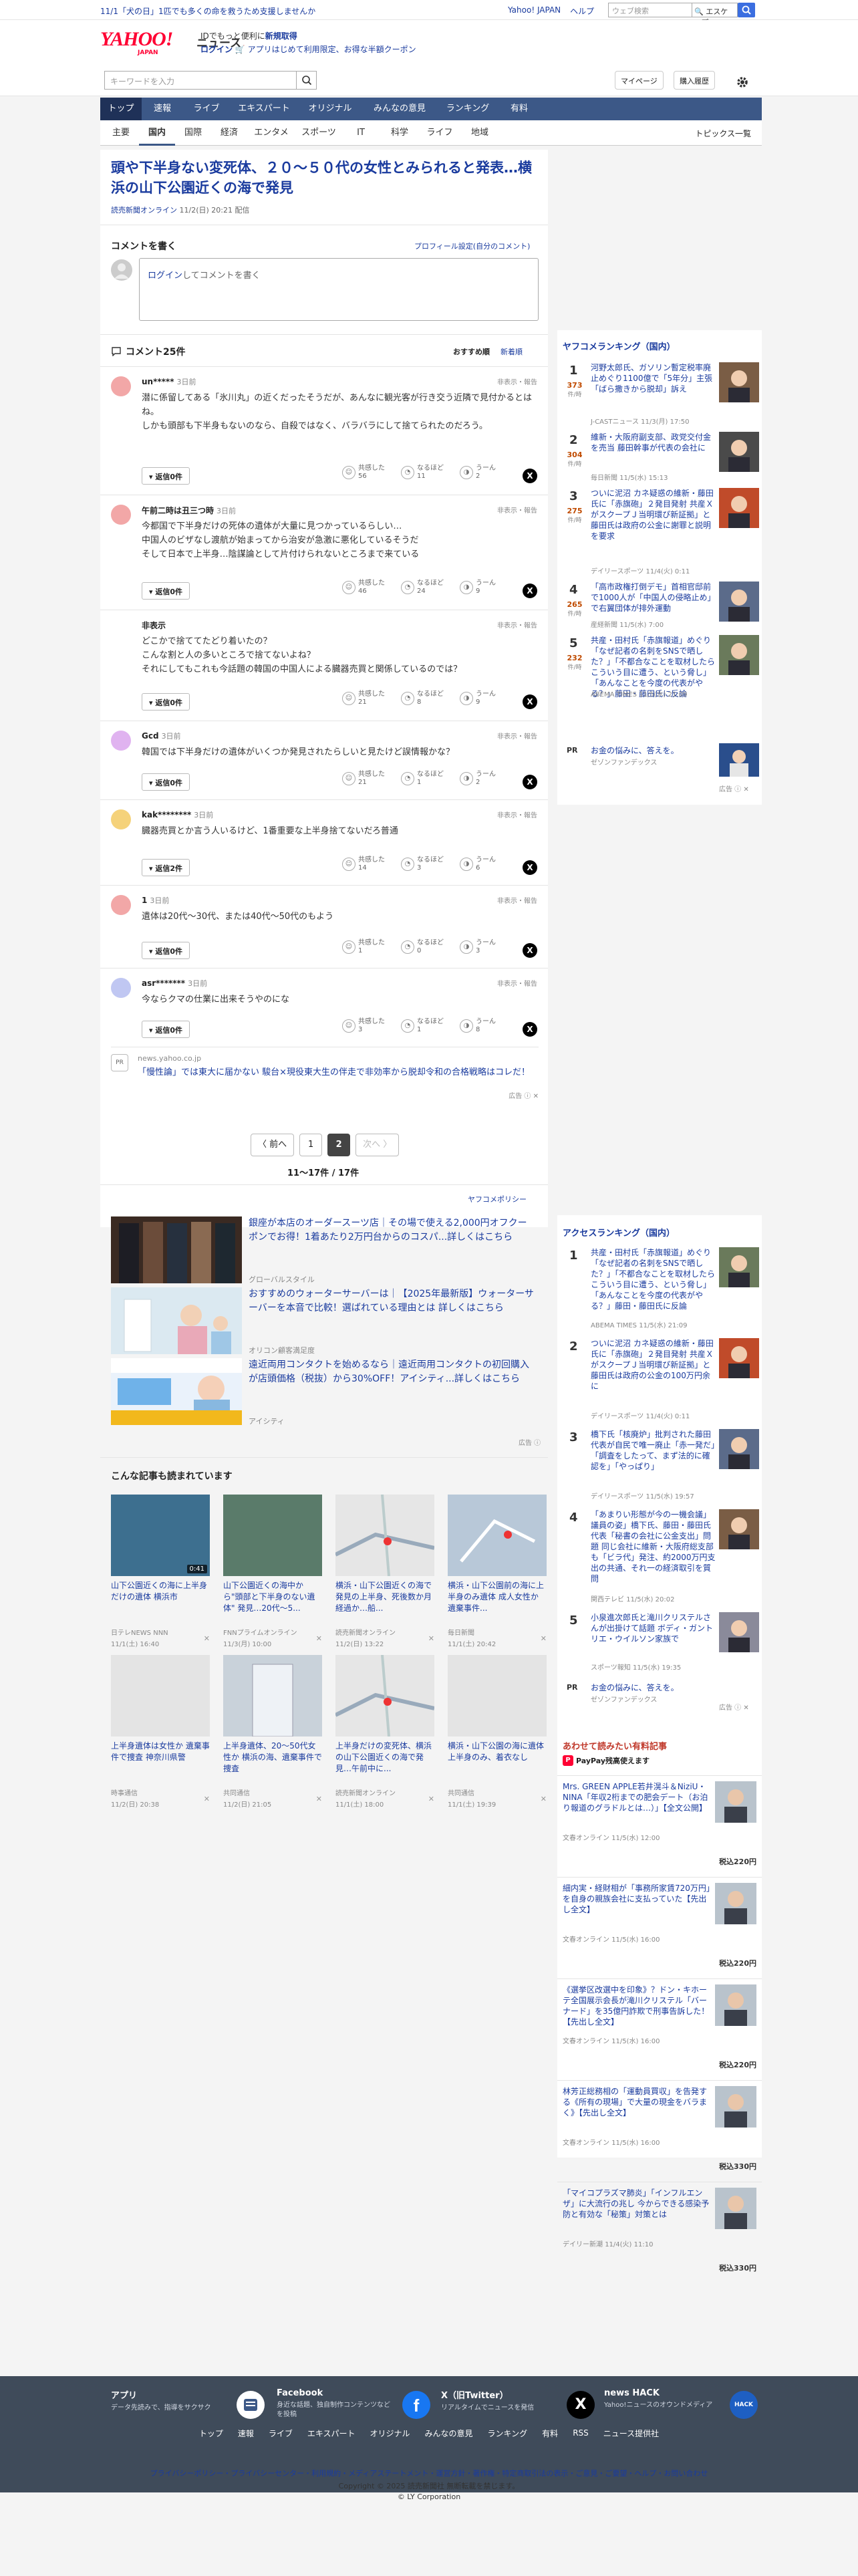  I want to click on reaction-understand-button: ◔ なるほど 0, so click(422, 947).